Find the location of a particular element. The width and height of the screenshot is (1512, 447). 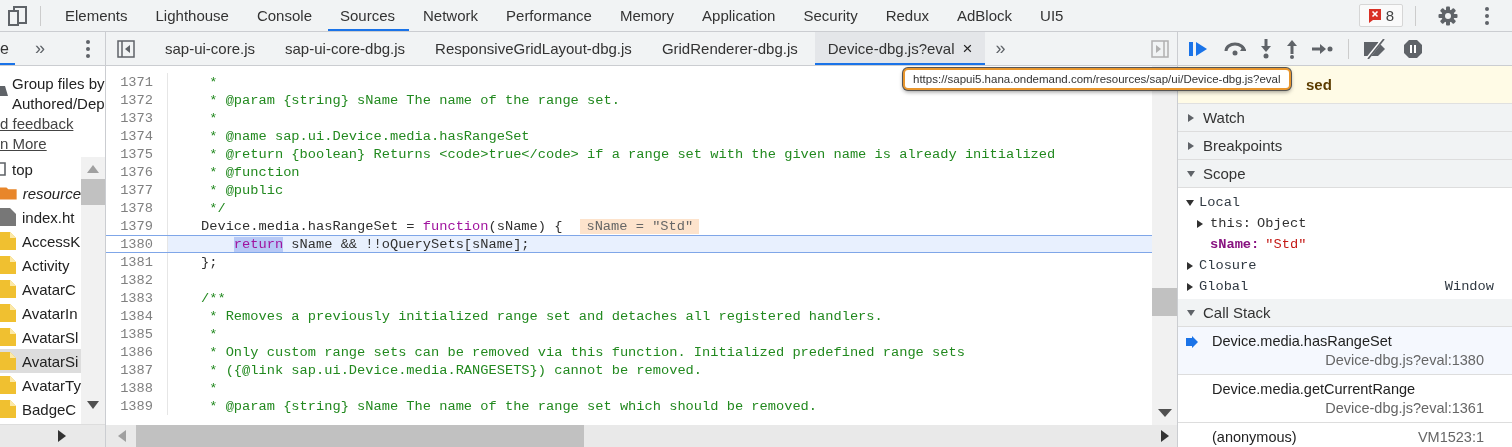

panel-tab: UI5 is located at coordinates (1053, 15).